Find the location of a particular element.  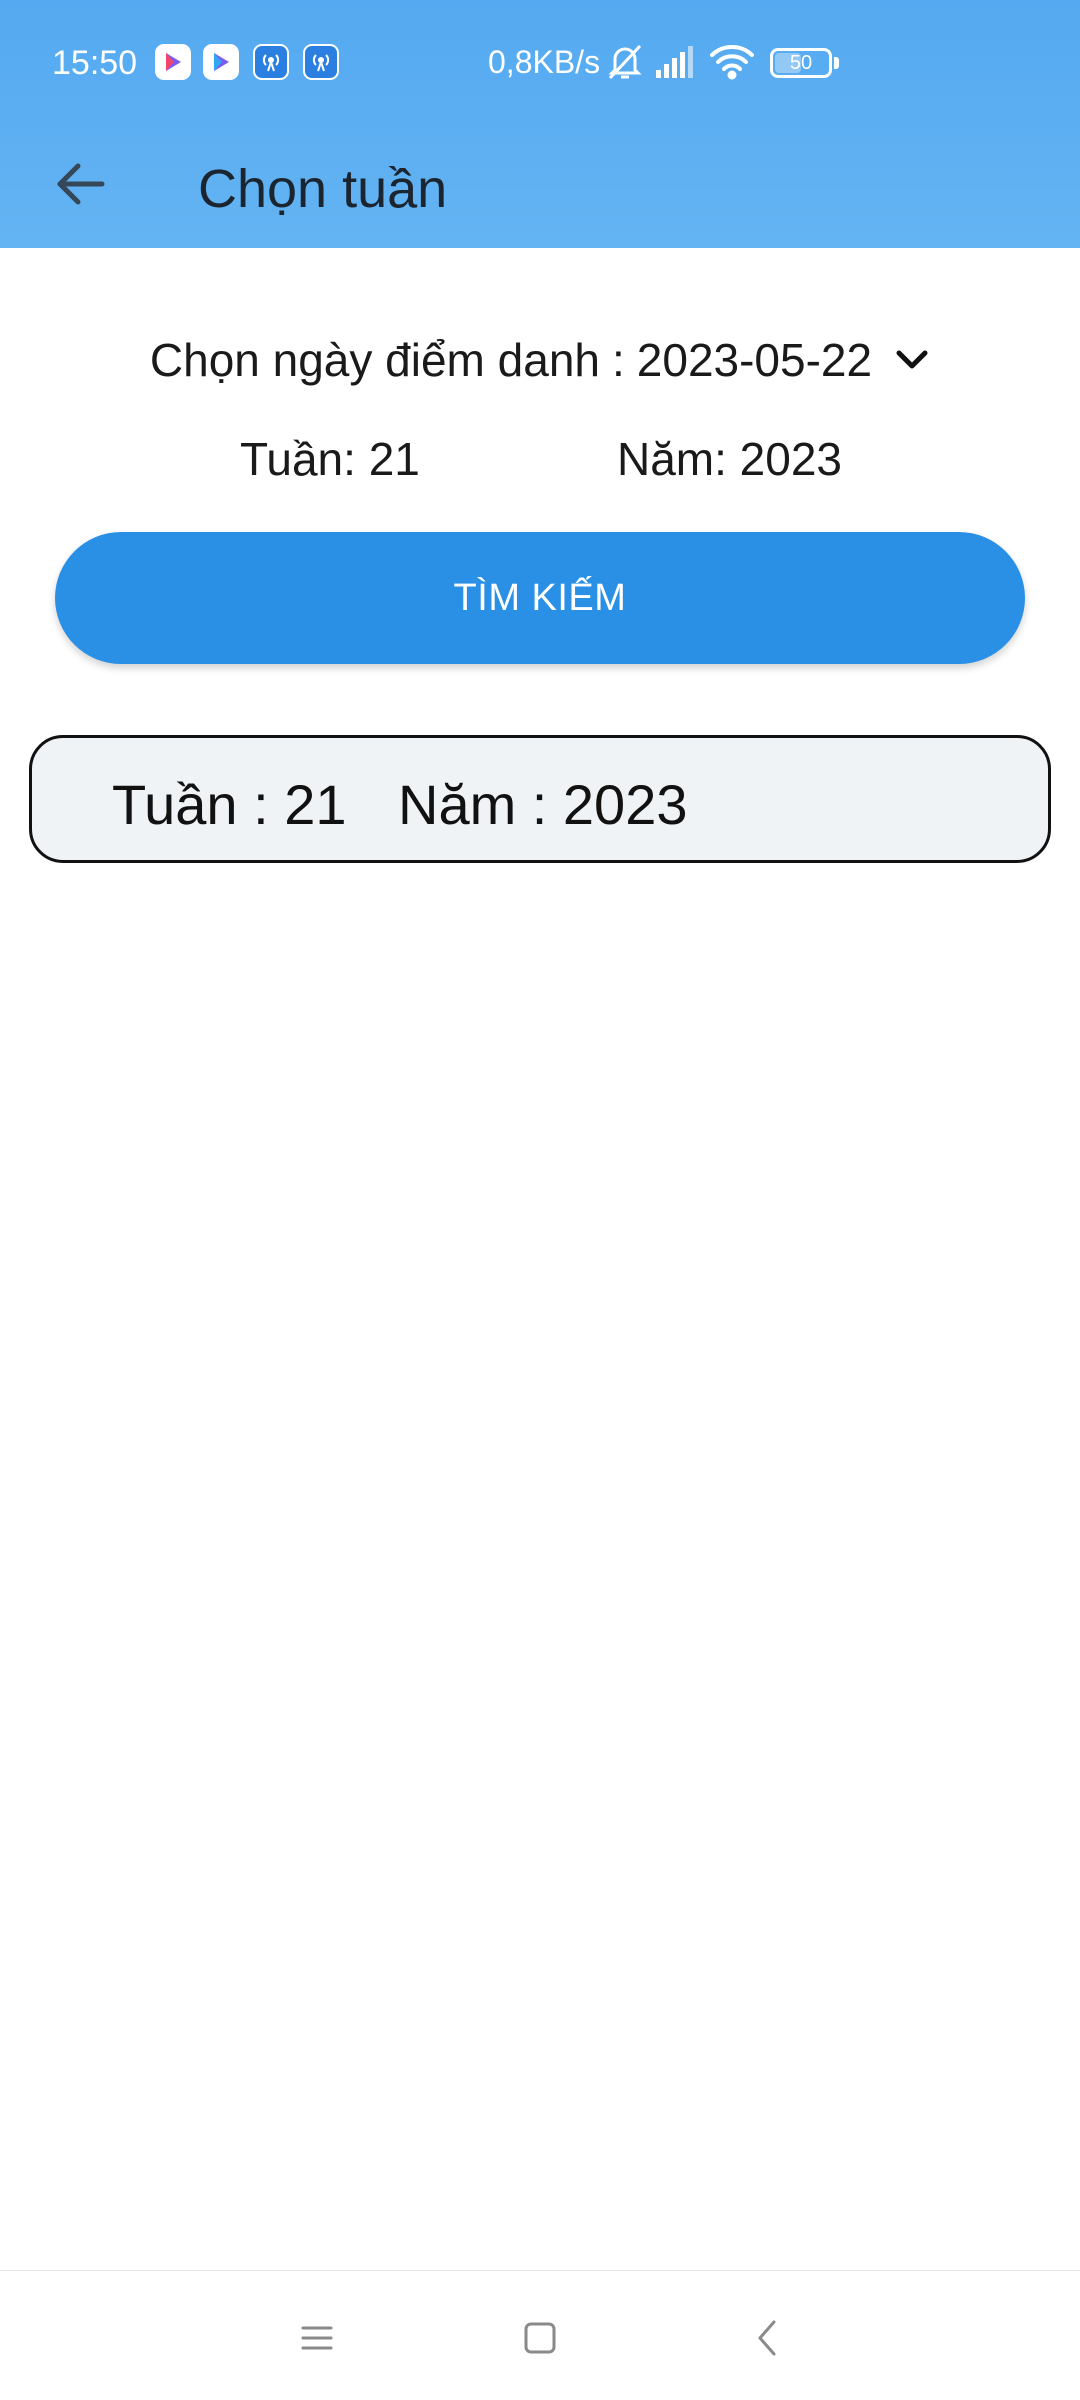

signal-icon is located at coordinates (675, 66).